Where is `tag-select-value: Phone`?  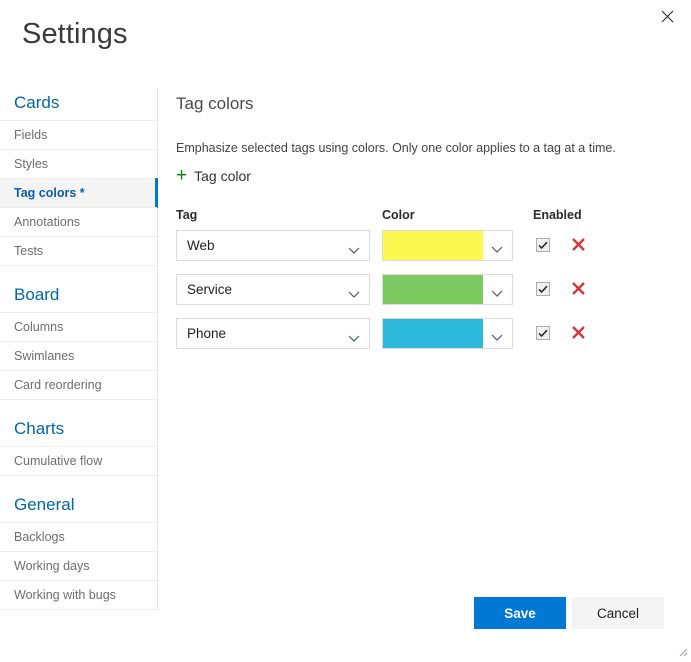
tag-select-value: Phone is located at coordinates (207, 333).